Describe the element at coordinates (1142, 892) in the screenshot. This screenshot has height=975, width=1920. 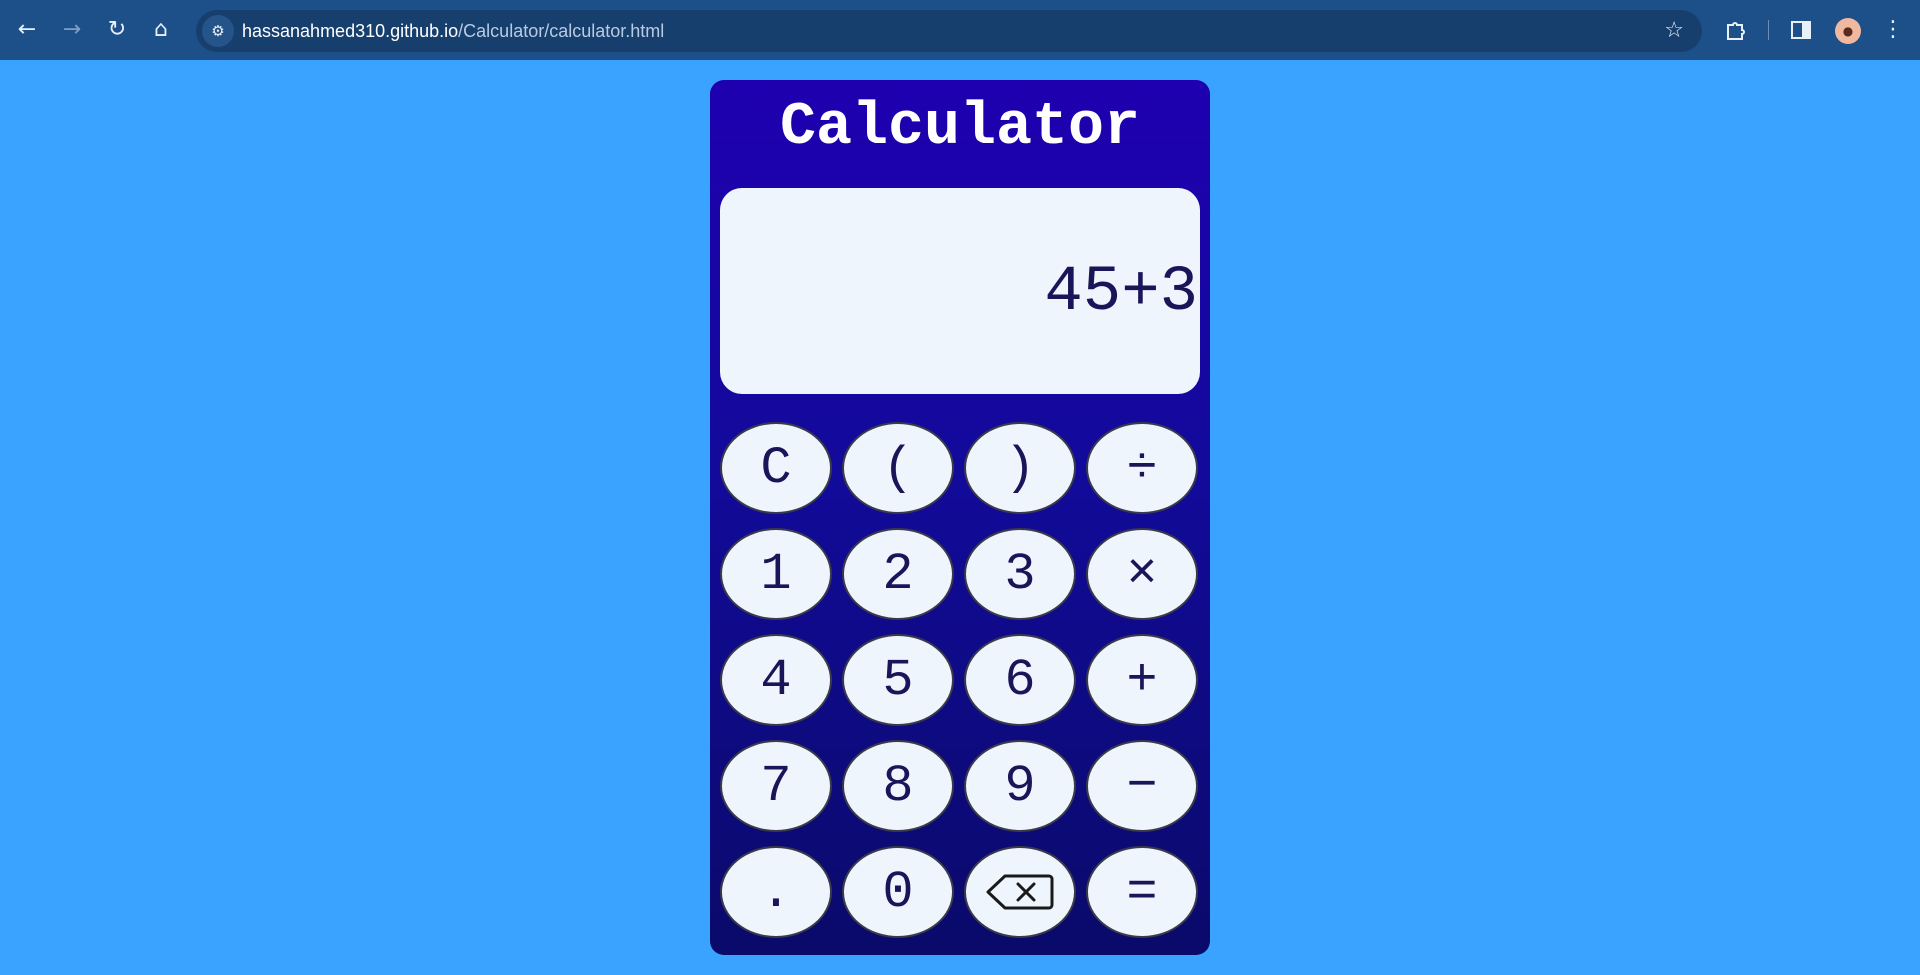
I see `key-equals: =` at that location.